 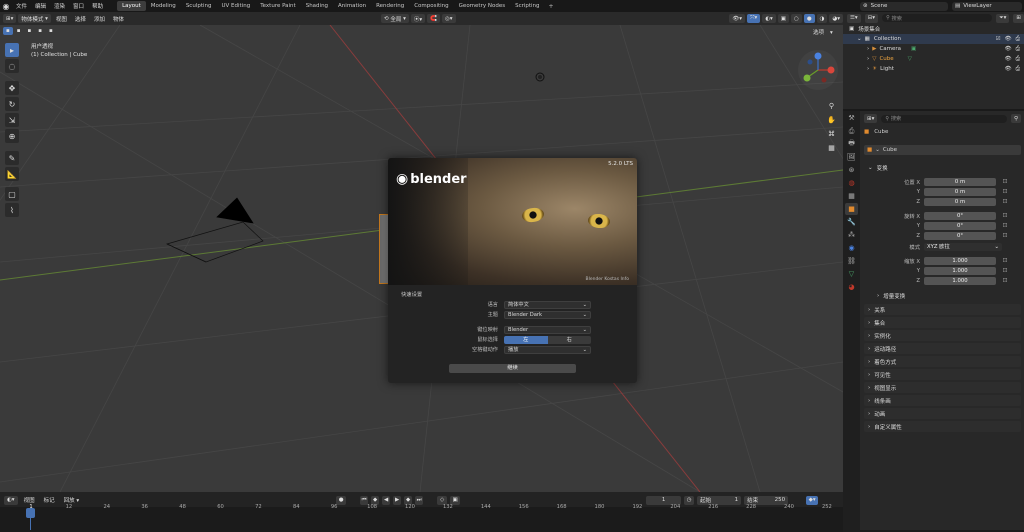 I want to click on object-name-field: ■ ⌄ Cube, so click(x=942, y=150).